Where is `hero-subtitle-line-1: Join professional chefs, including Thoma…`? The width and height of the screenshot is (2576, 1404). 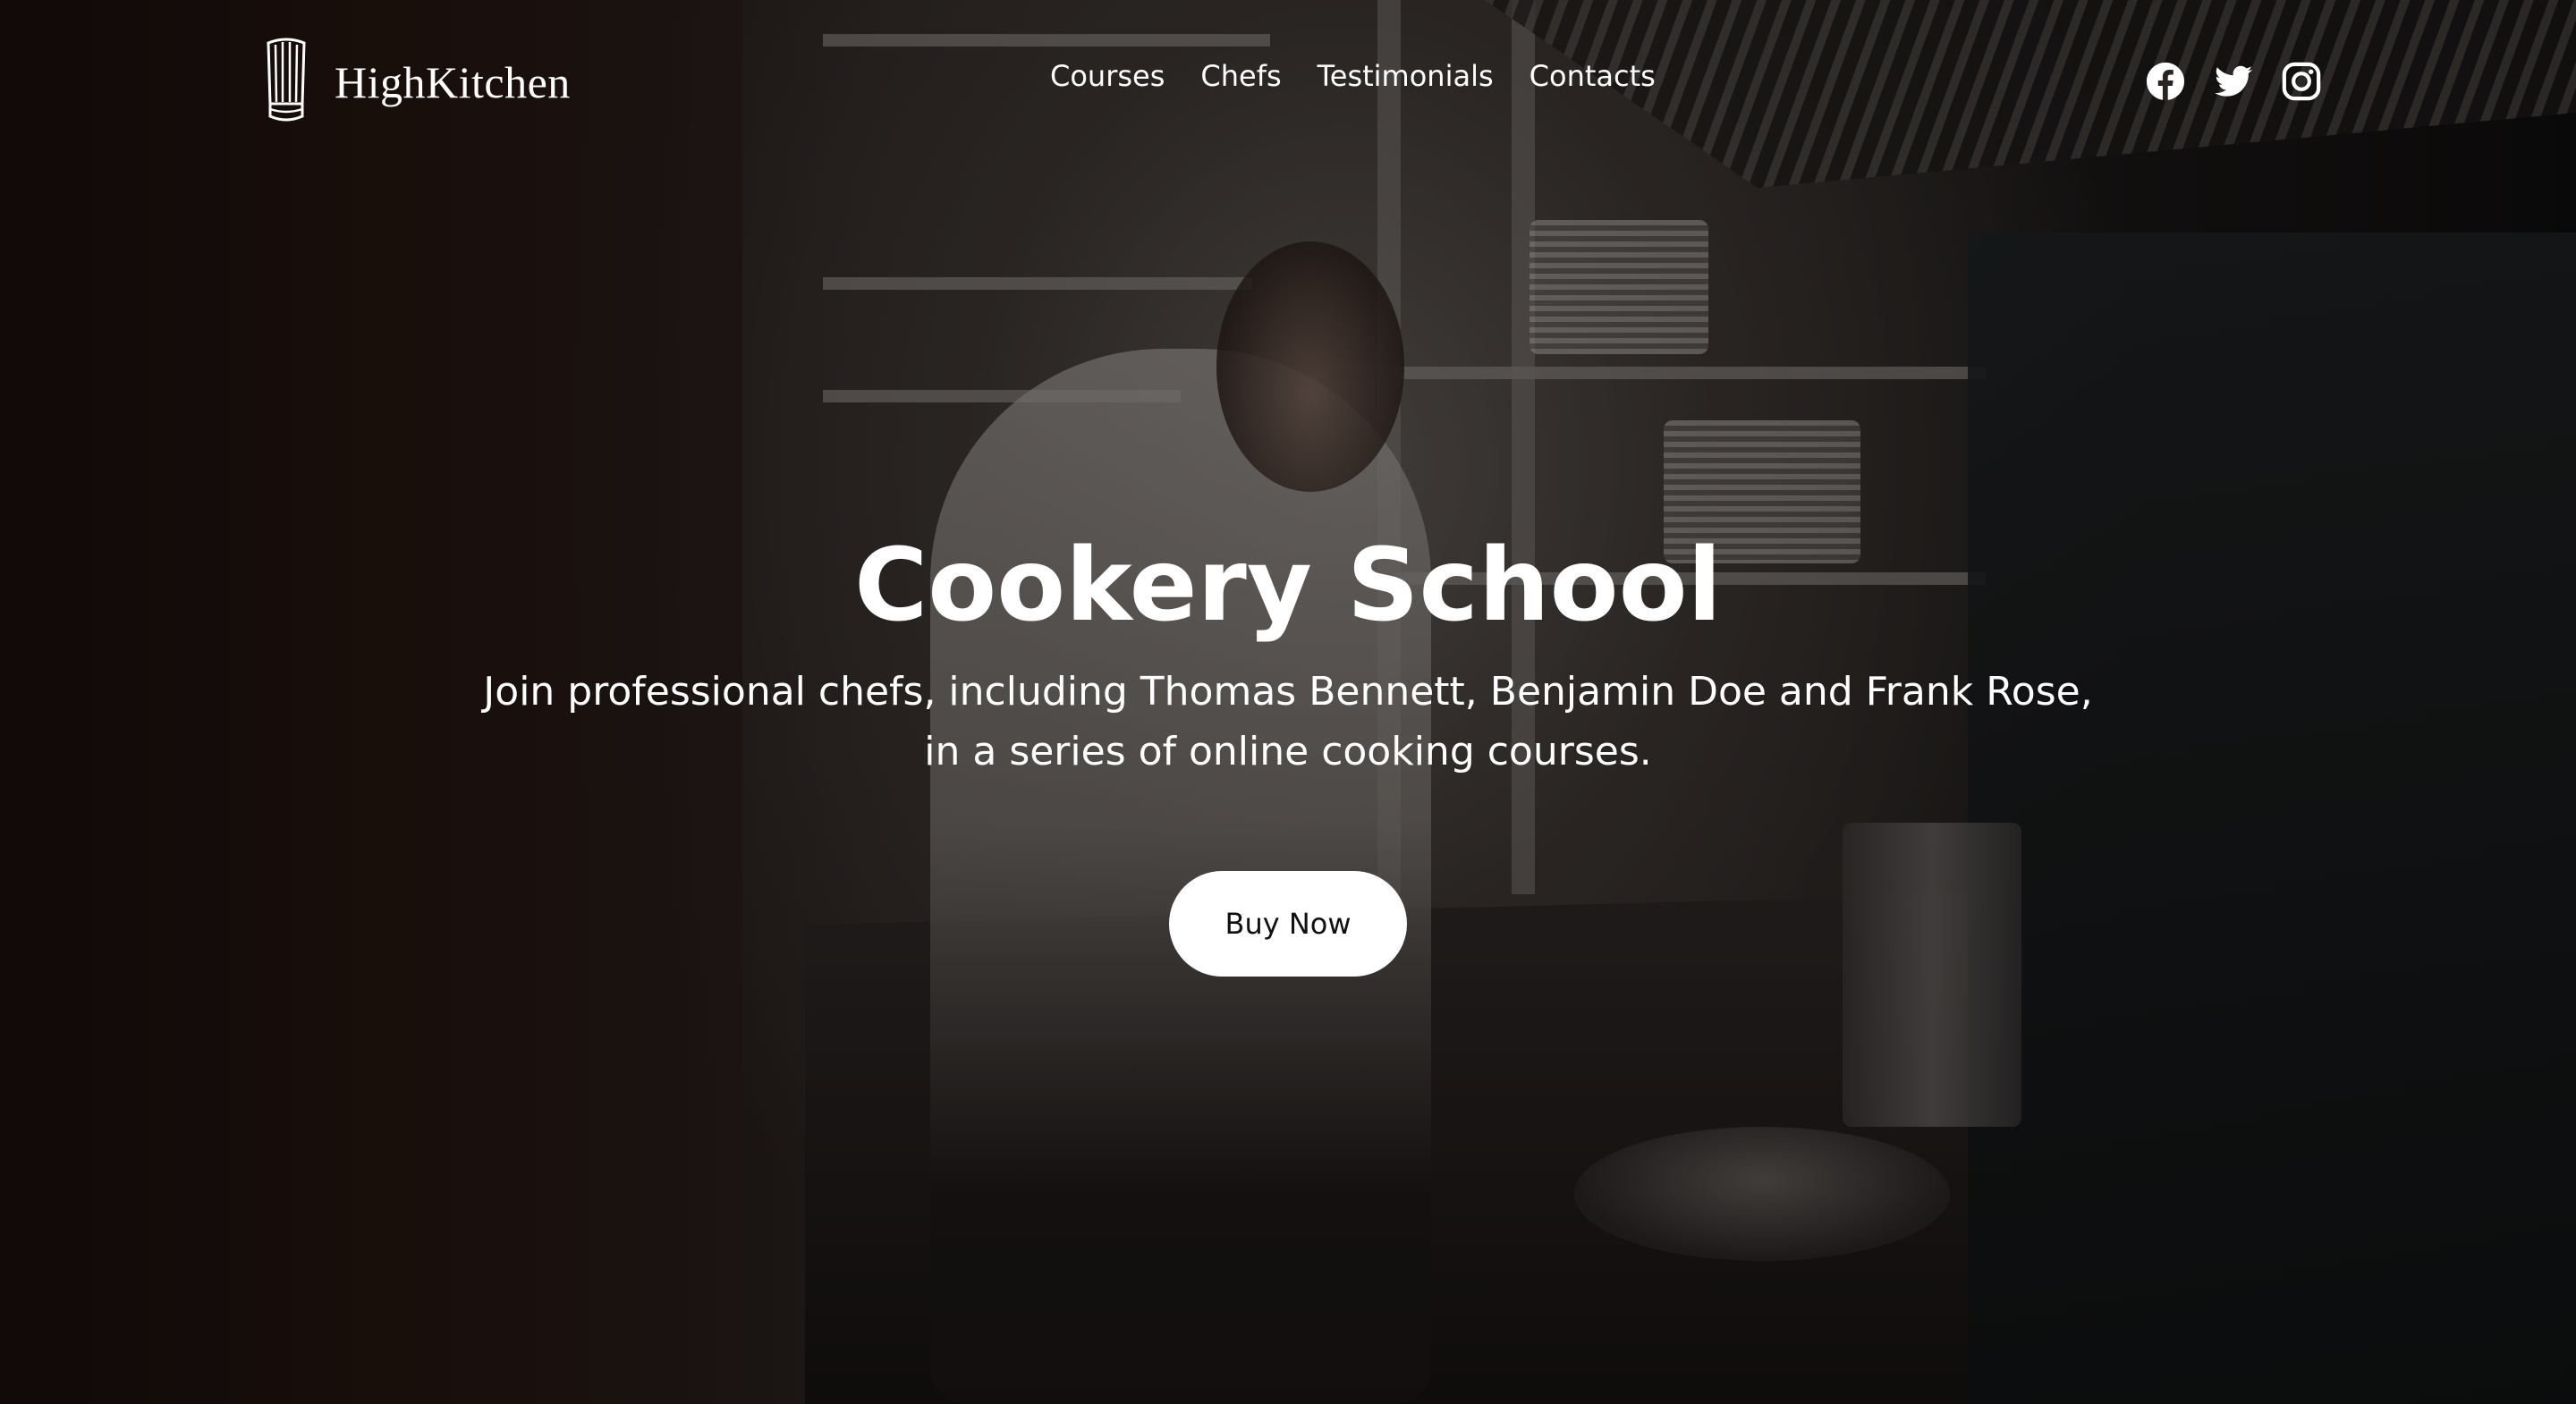
hero-subtitle-line-1: Join professional chefs, including Thoma… is located at coordinates (1288, 692).